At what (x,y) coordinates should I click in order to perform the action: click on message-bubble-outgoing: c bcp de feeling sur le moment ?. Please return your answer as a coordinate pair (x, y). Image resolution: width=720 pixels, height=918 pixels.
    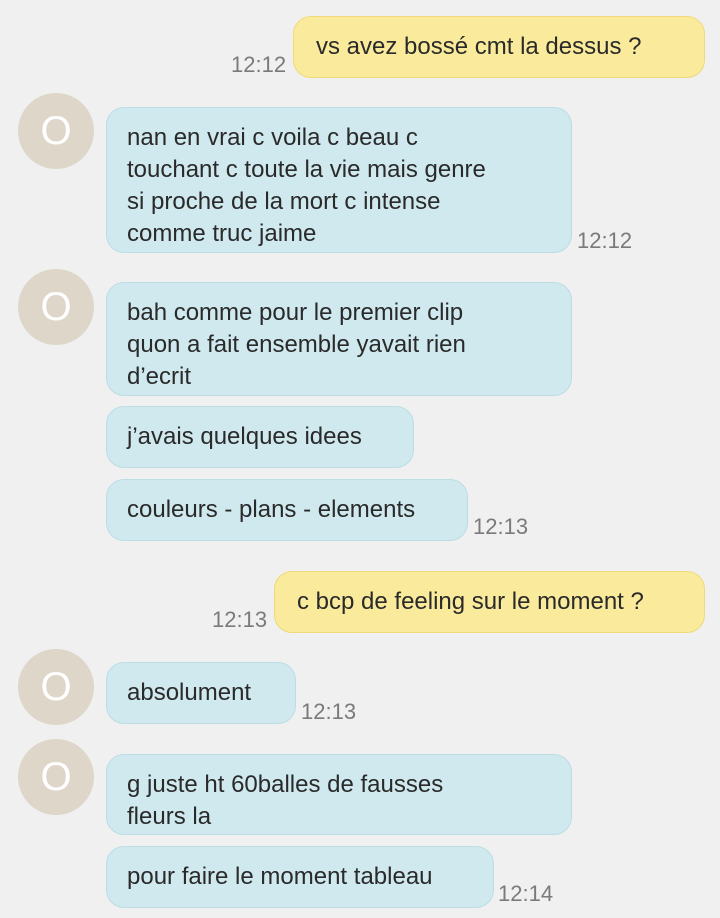
    Looking at the image, I should click on (489, 602).